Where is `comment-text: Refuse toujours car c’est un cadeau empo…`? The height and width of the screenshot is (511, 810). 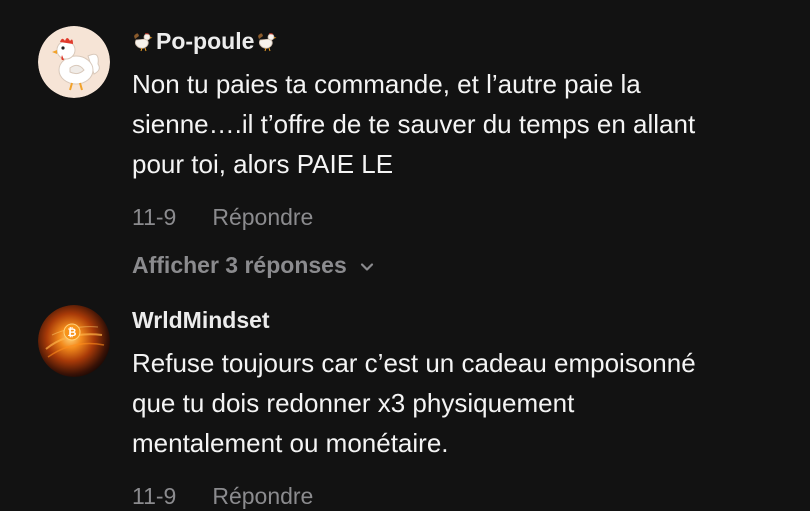
comment-text: Refuse toujours car c’est un cadeau empo… is located at coordinates (414, 403).